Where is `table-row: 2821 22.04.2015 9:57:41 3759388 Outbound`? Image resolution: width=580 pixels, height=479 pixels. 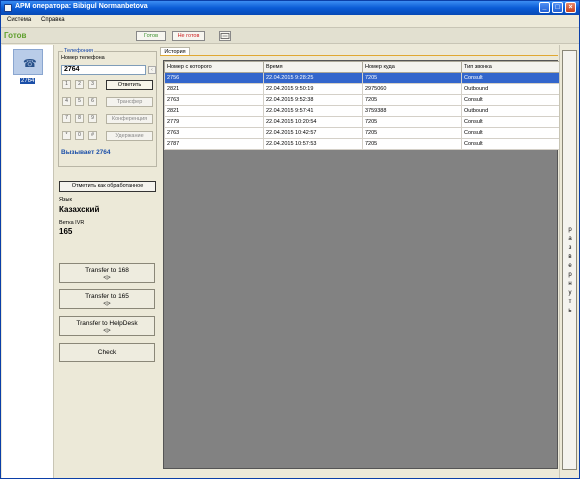 table-row: 2821 22.04.2015 9:57:41 3759388 Outbound is located at coordinates (362, 111).